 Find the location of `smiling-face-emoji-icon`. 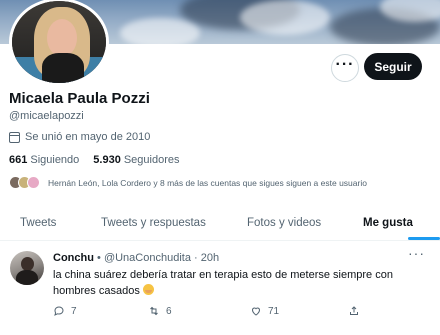

smiling-face-emoji-icon is located at coordinates (148, 289).